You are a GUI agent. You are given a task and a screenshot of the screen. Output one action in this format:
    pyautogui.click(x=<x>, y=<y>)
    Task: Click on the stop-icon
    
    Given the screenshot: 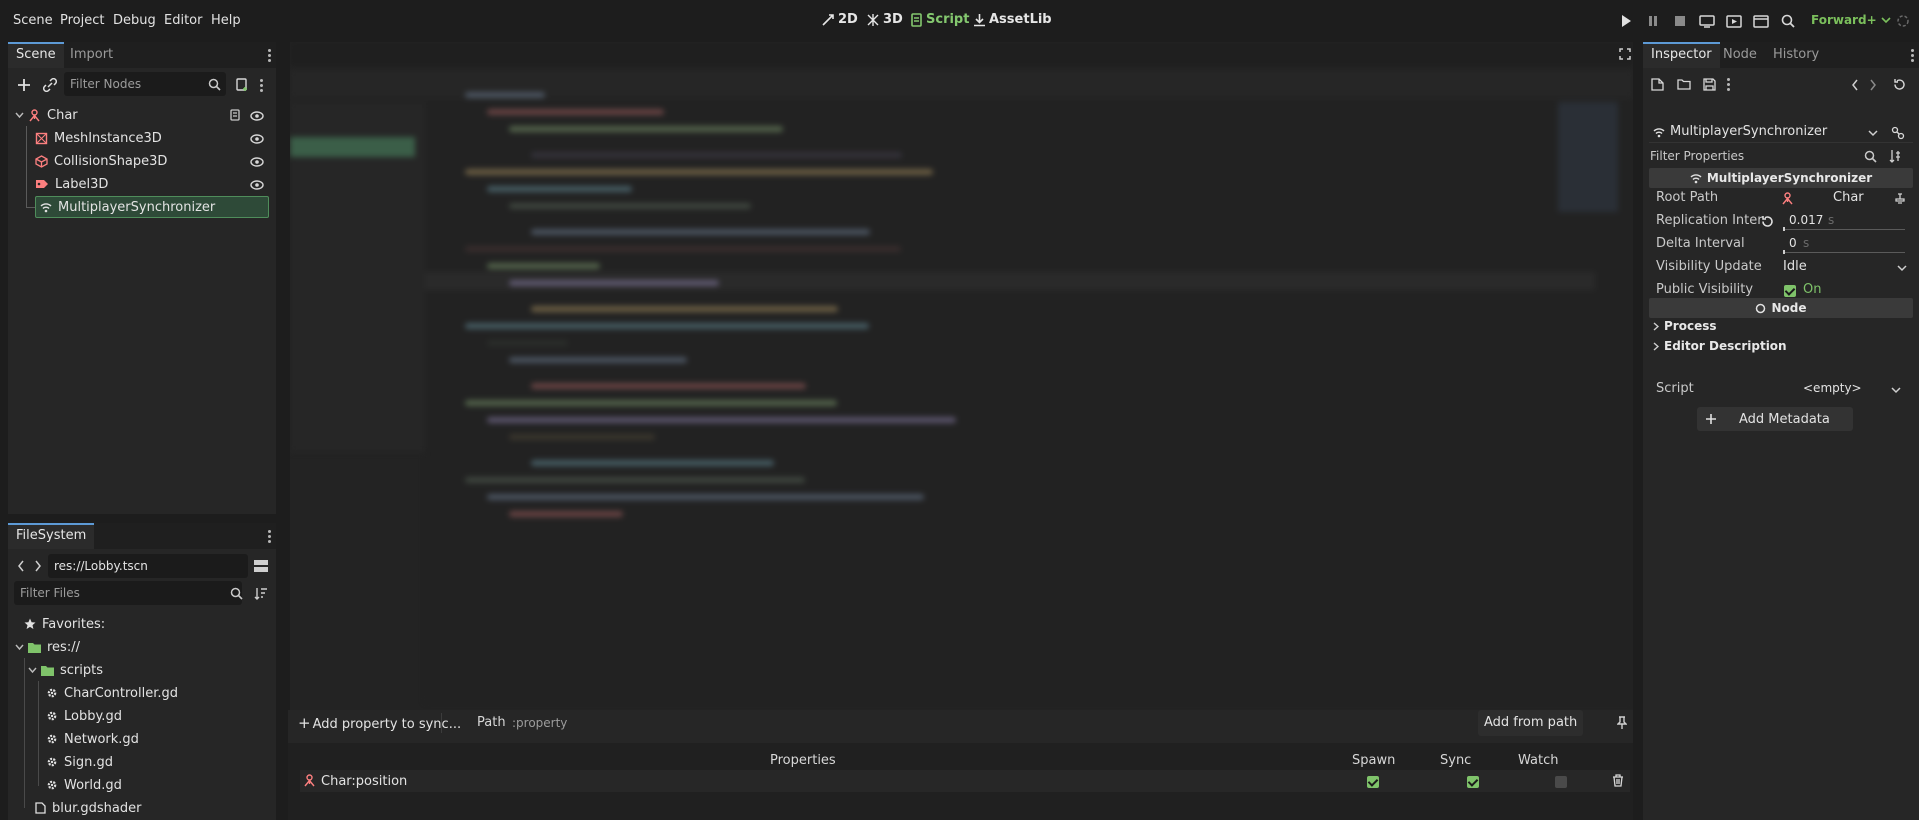 What is the action you would take?
    pyautogui.click(x=1680, y=21)
    